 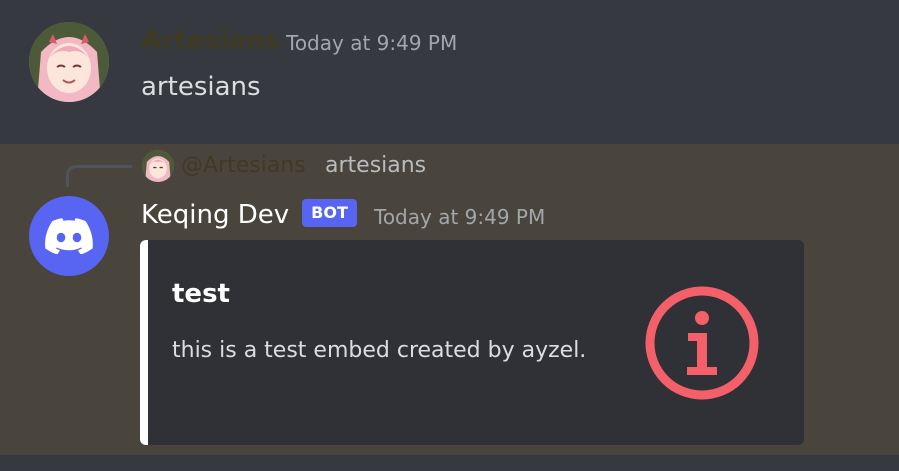 What do you see at coordinates (702, 343) in the screenshot?
I see `info-icon` at bounding box center [702, 343].